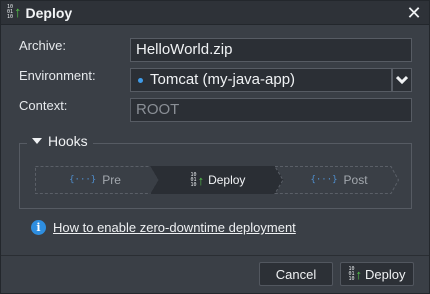 This screenshot has width=430, height=294. Describe the element at coordinates (215, 255) in the screenshot. I see `footer-divider` at that location.